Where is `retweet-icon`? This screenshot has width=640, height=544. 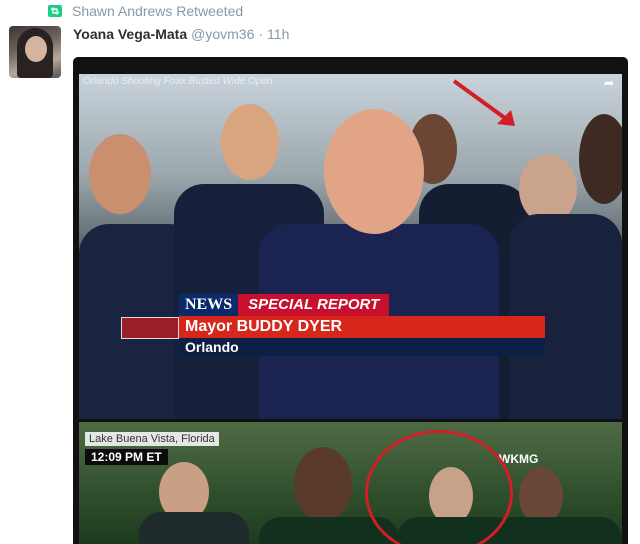 retweet-icon is located at coordinates (55, 11).